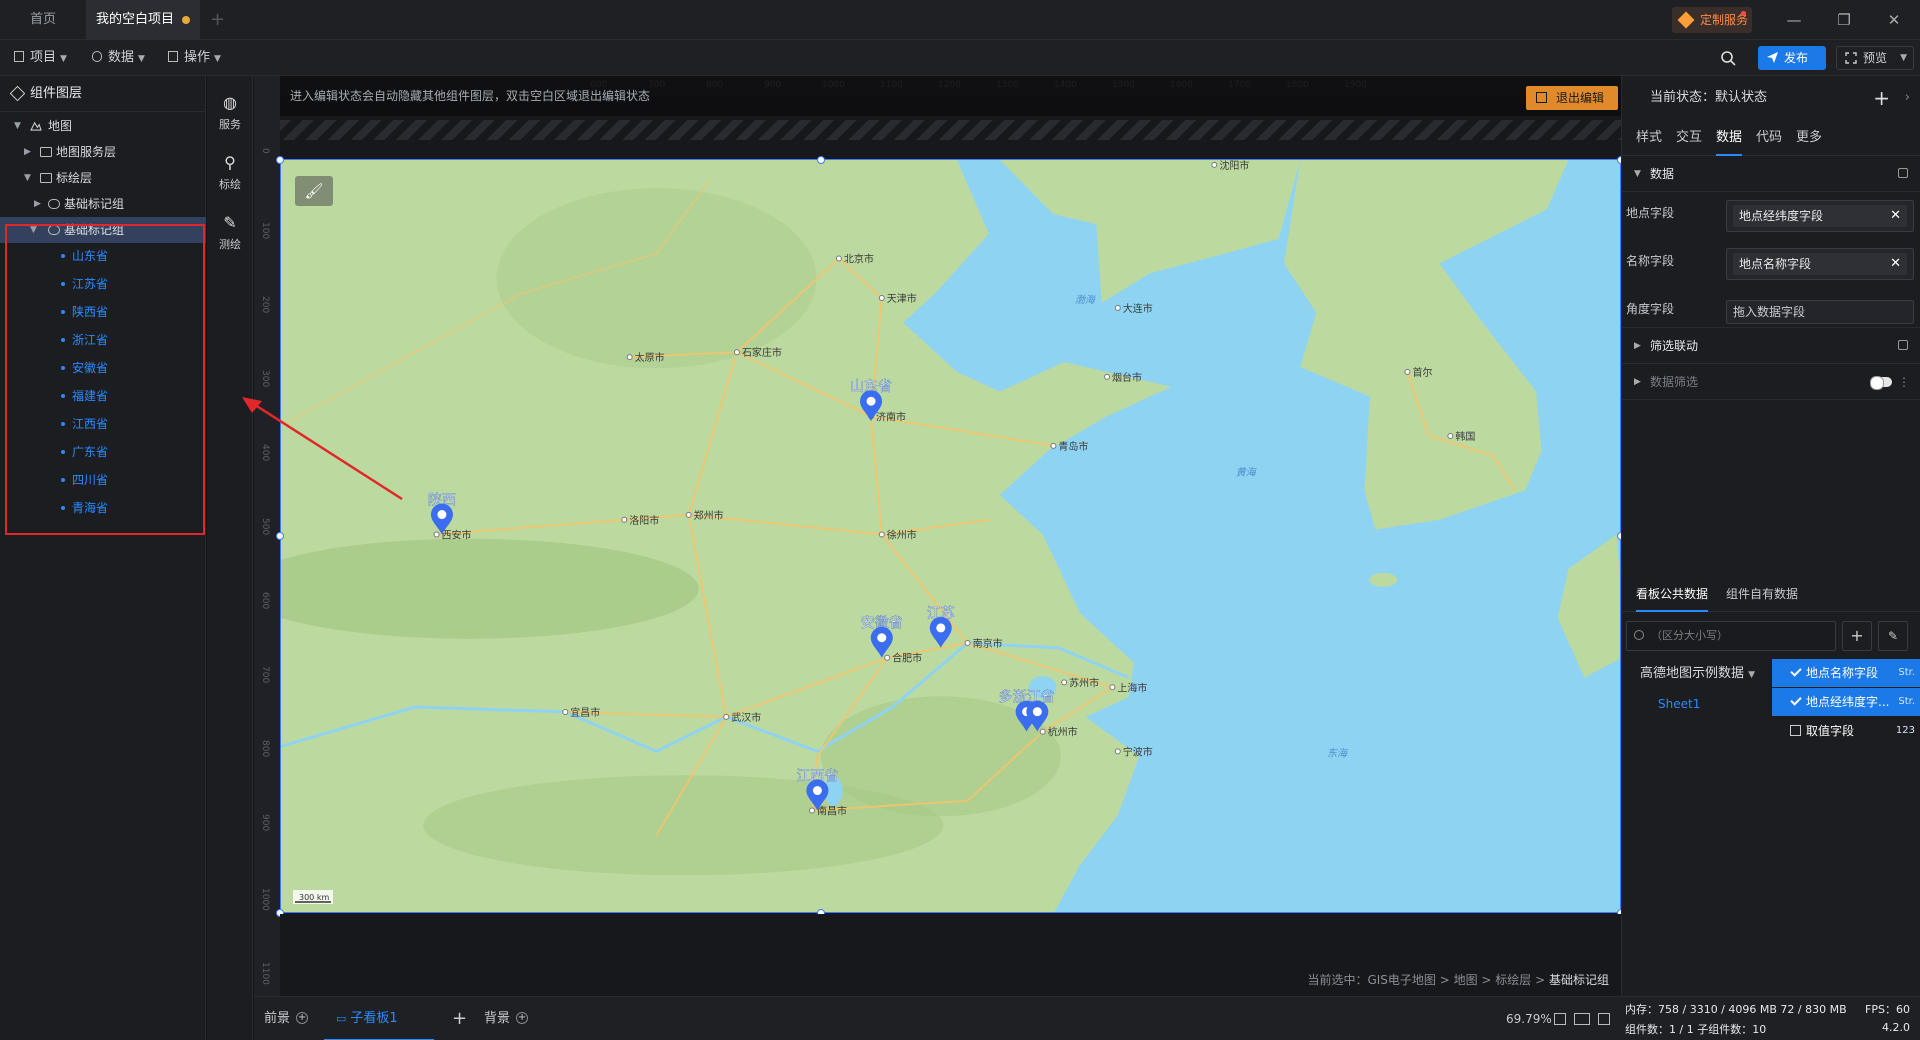  Describe the element at coordinates (280, 160) in the screenshot. I see `resize-handle-top-left` at that location.